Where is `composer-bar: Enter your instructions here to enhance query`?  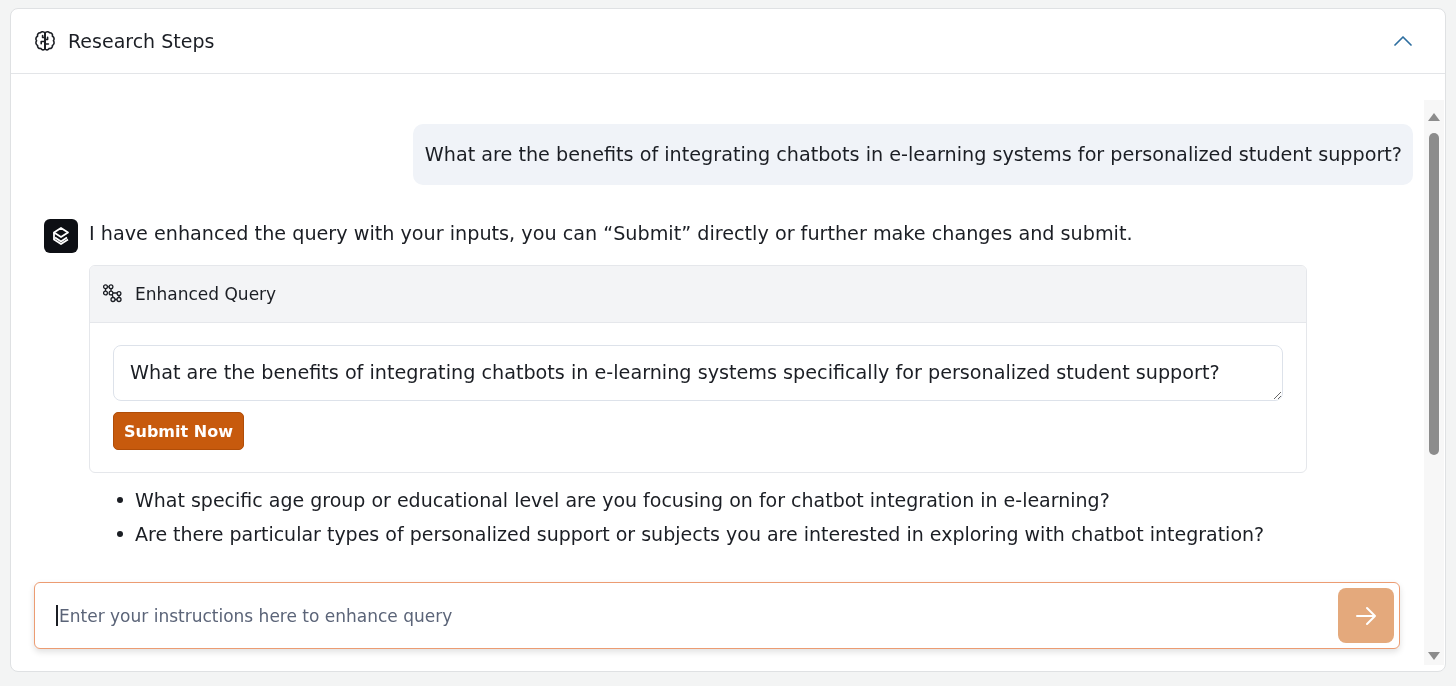
composer-bar: Enter your instructions here to enhance query is located at coordinates (717, 615).